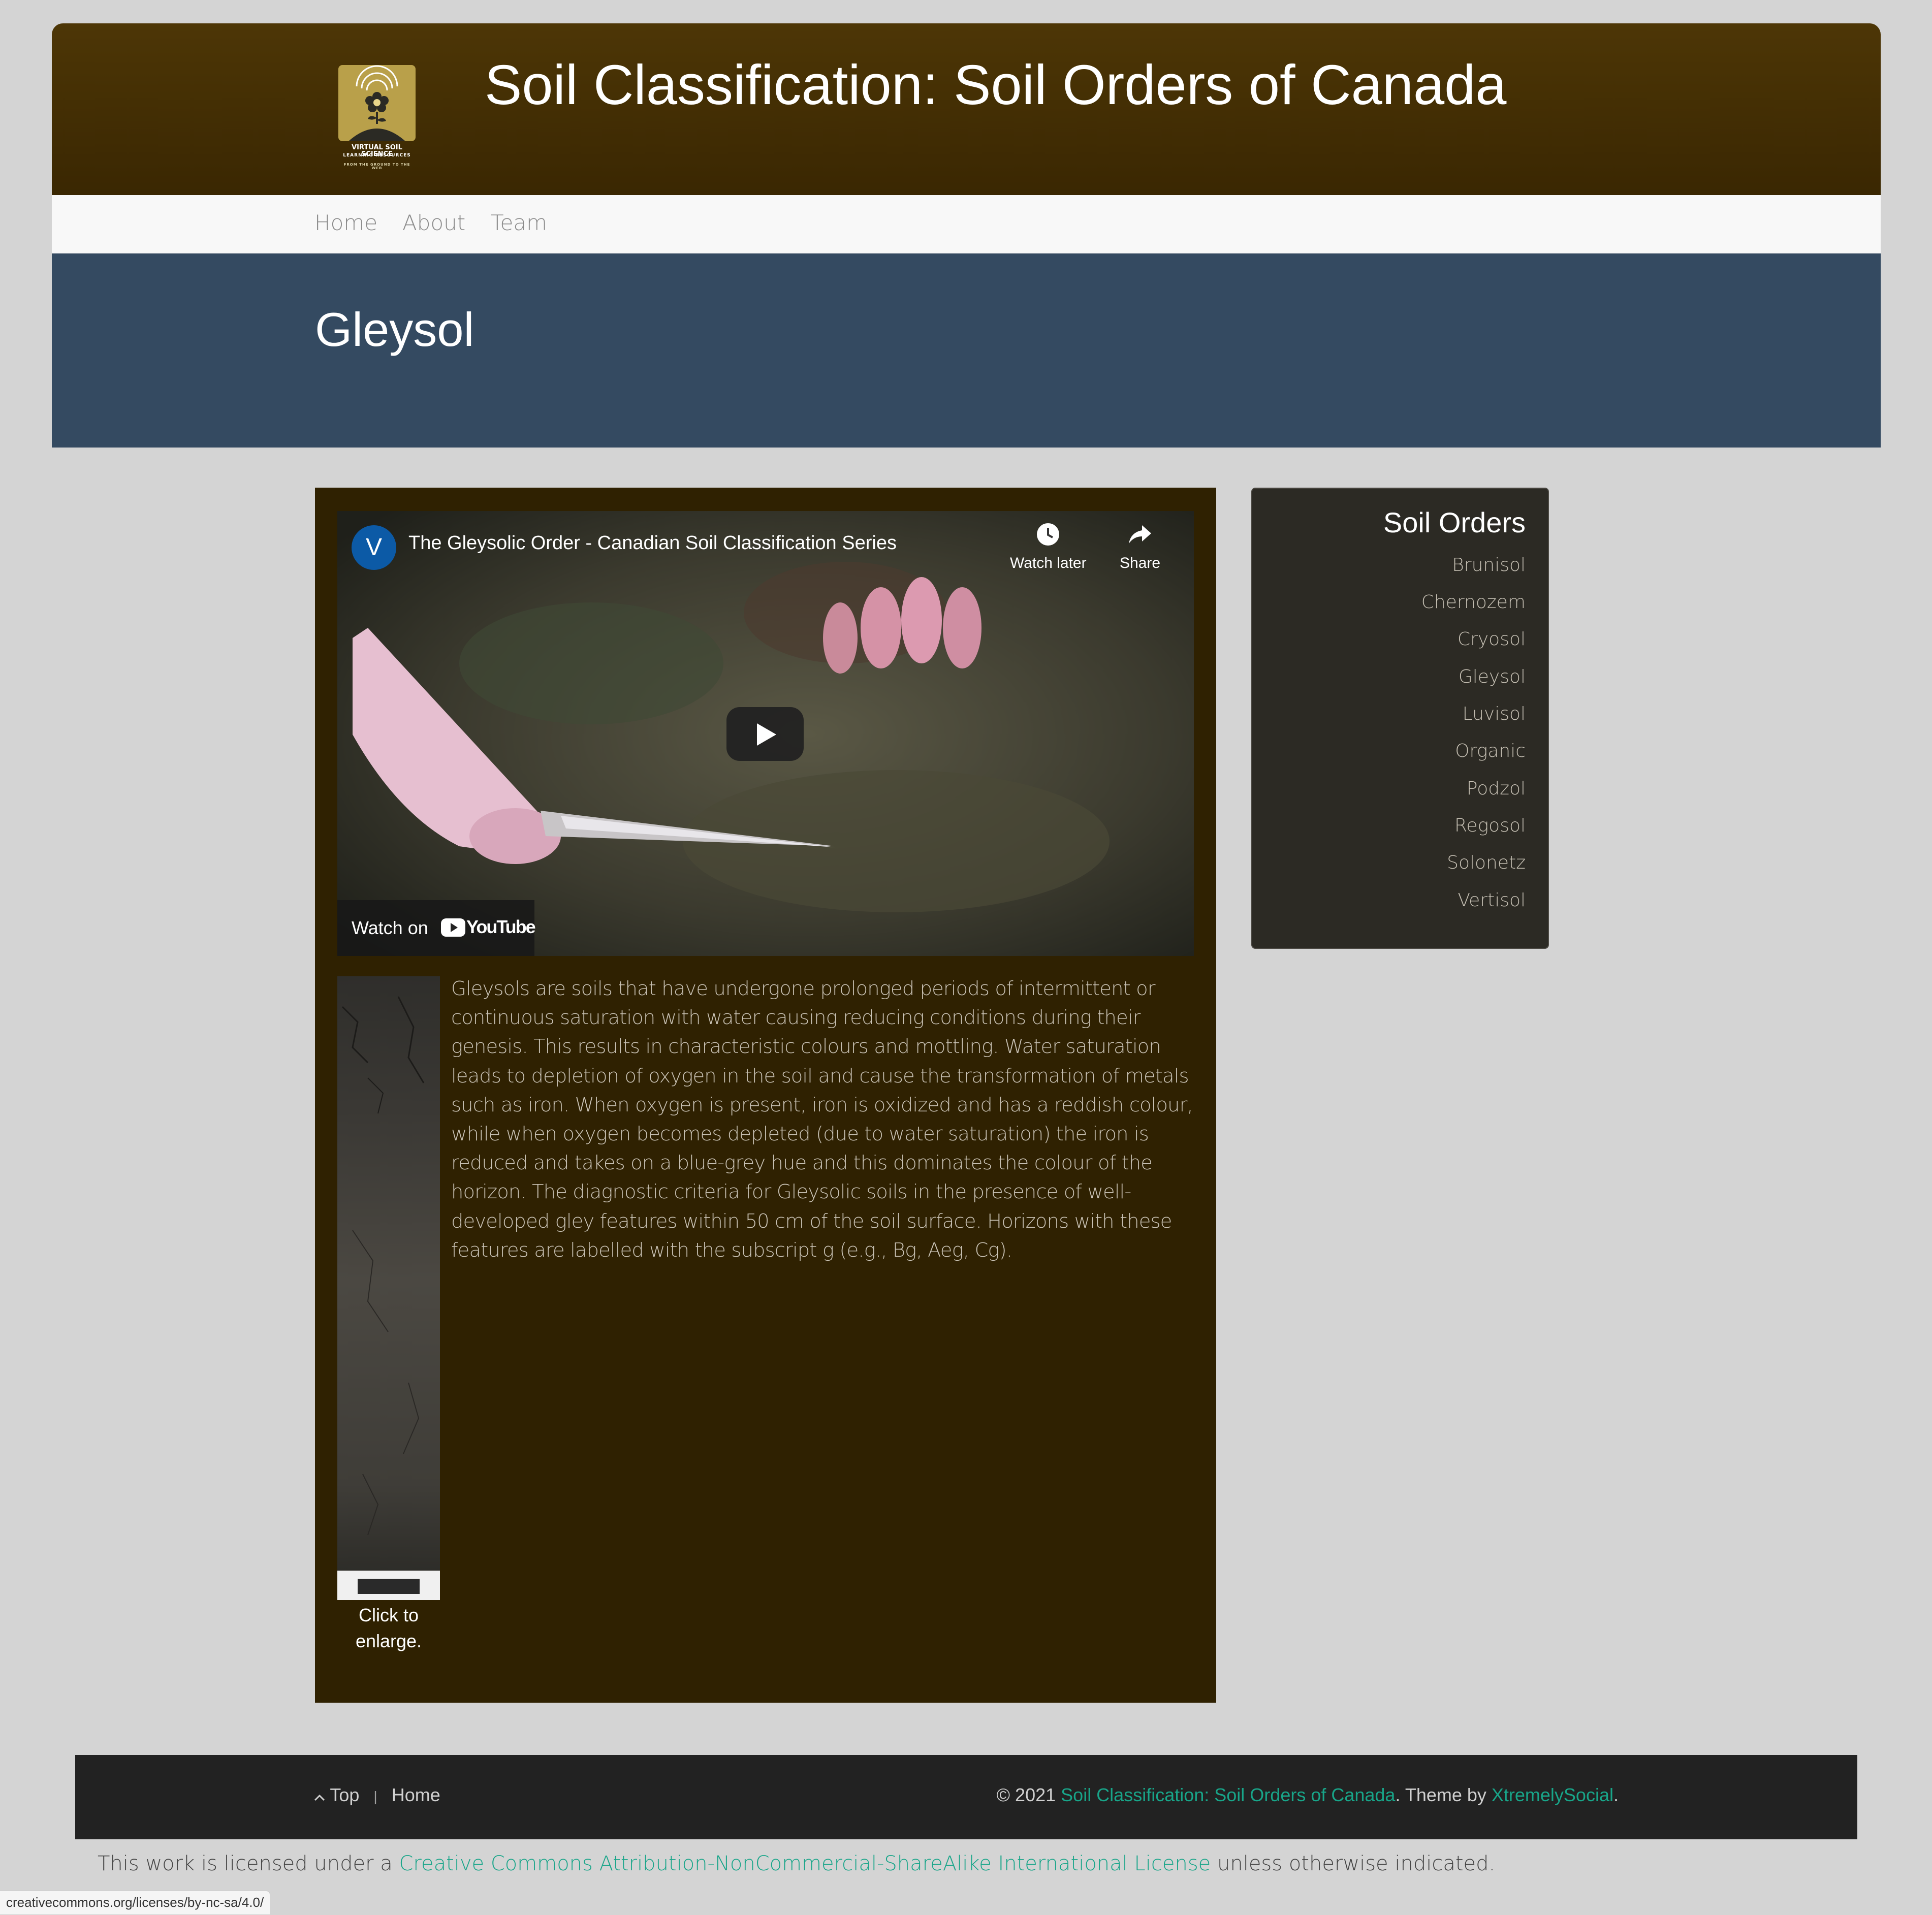 The image size is (1932, 1915). What do you see at coordinates (416, 1795) in the screenshot?
I see `footer-home-link: Home` at bounding box center [416, 1795].